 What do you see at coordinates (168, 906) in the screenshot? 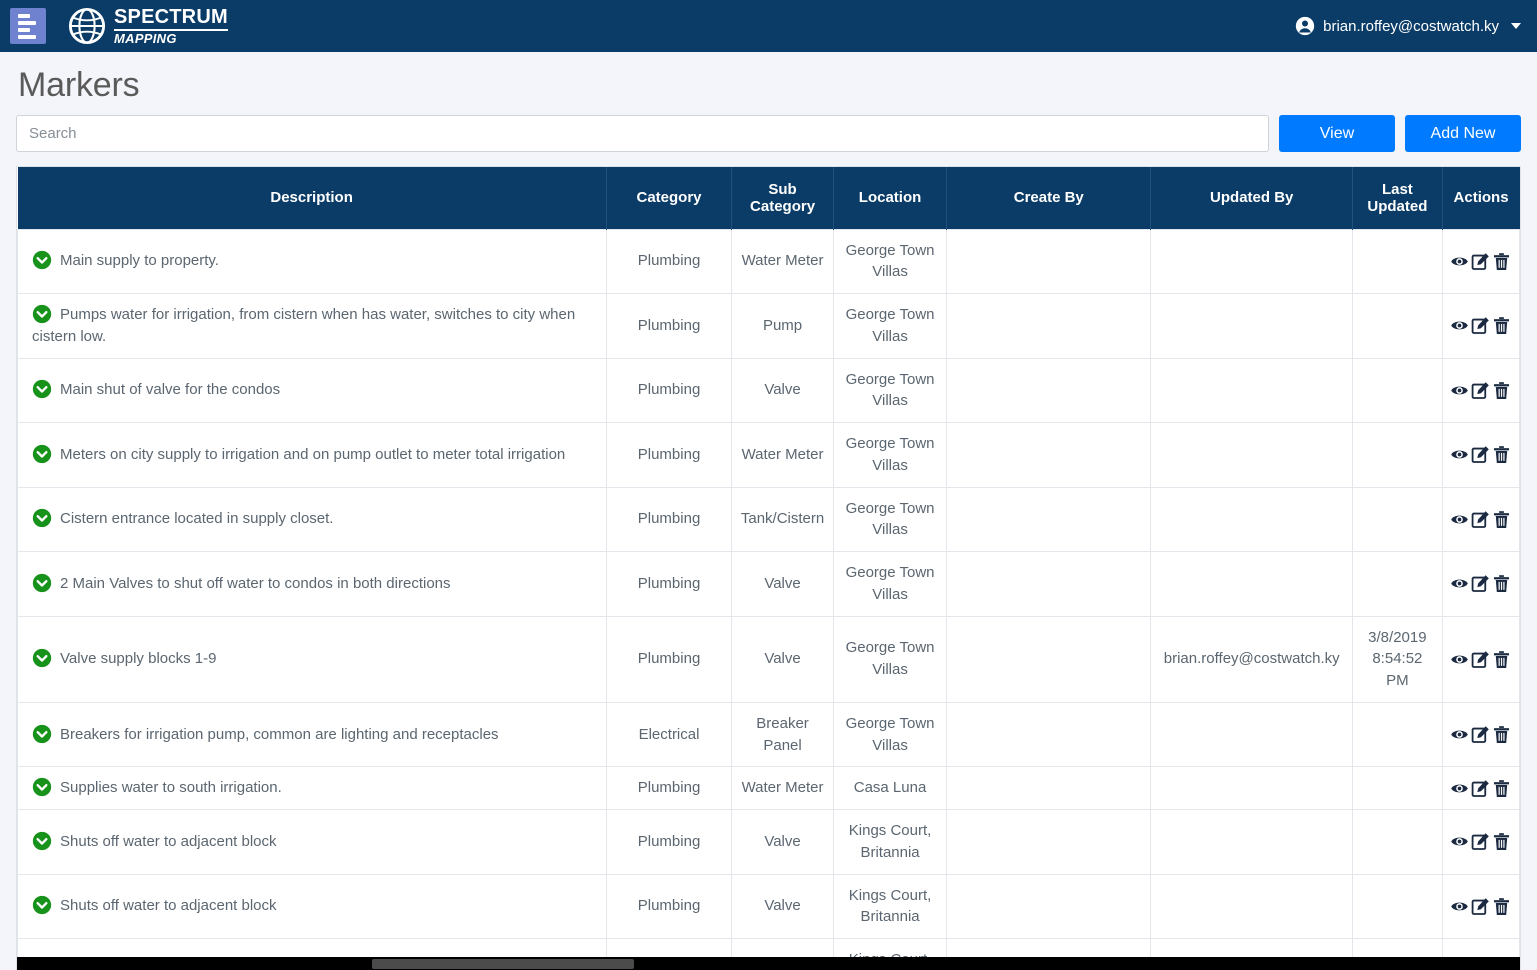
I see `description-text: Shuts off water to adjacent block` at bounding box center [168, 906].